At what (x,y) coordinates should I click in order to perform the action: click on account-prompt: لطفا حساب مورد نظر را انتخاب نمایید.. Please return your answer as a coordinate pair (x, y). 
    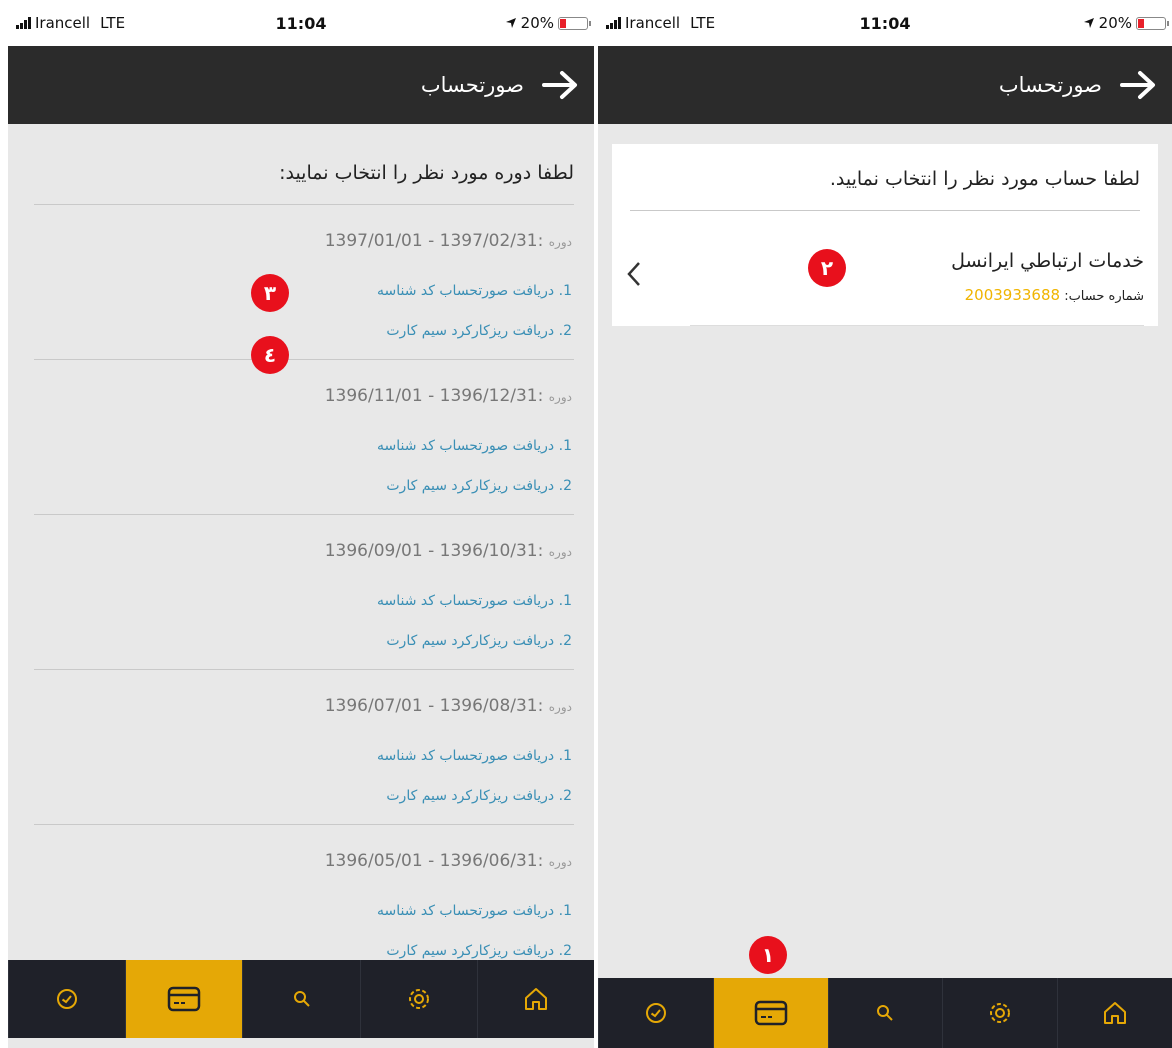
    Looking at the image, I should click on (984, 179).